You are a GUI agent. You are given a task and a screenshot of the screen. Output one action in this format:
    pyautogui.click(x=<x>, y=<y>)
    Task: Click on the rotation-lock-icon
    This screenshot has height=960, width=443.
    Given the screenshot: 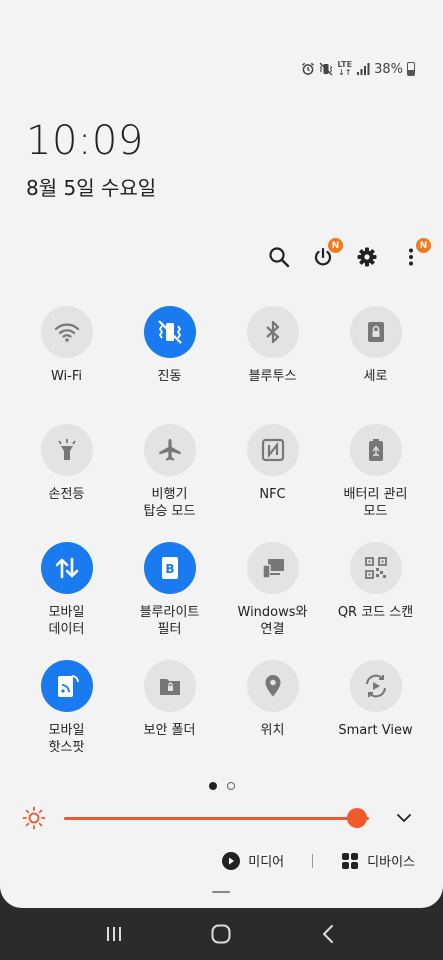 What is the action you would take?
    pyautogui.click(x=375, y=332)
    